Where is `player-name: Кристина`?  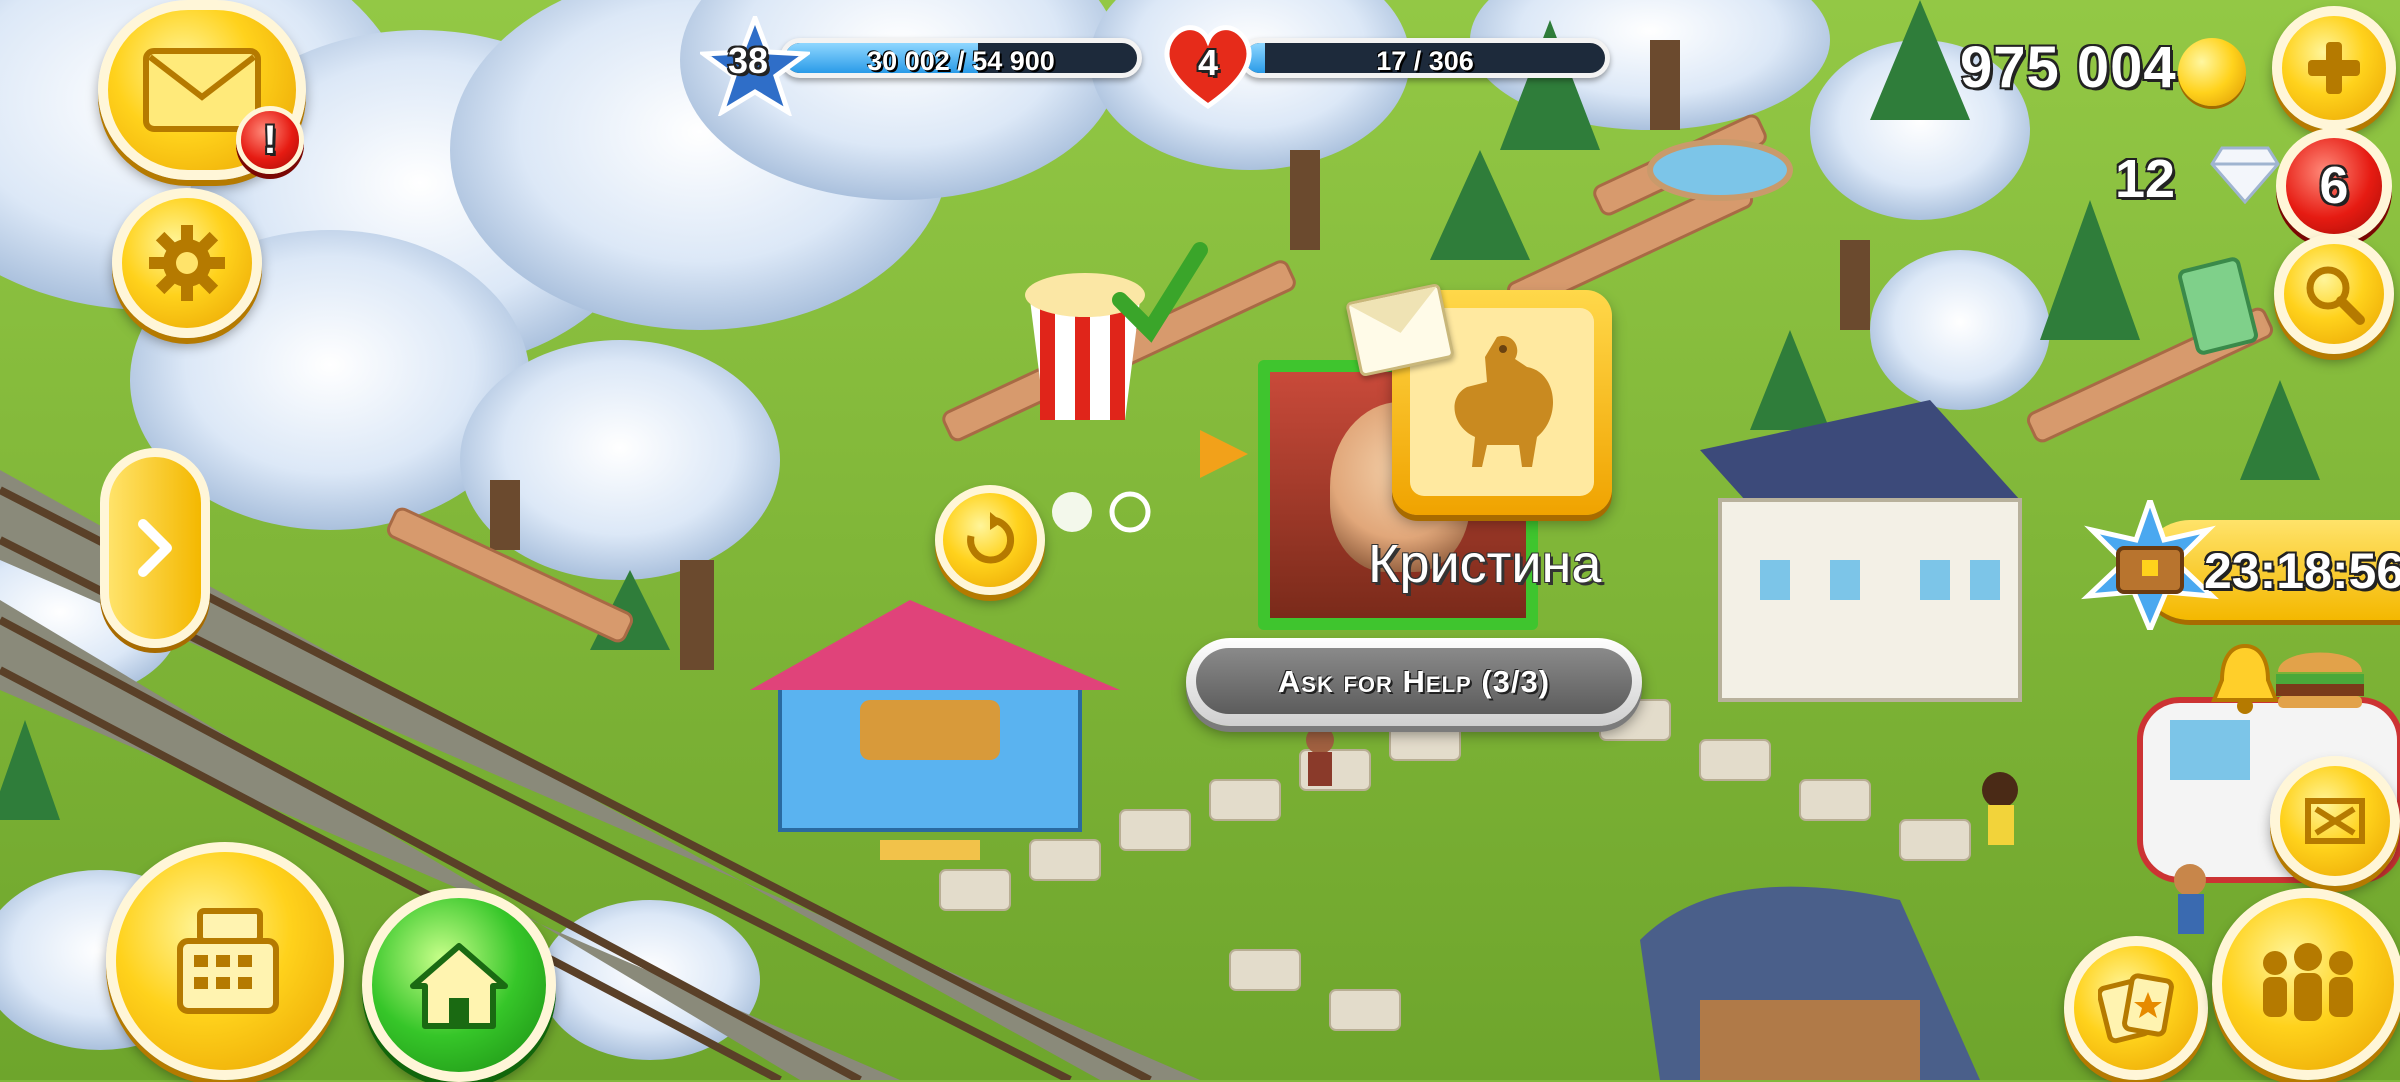
player-name: Кристина is located at coordinates (1485, 564).